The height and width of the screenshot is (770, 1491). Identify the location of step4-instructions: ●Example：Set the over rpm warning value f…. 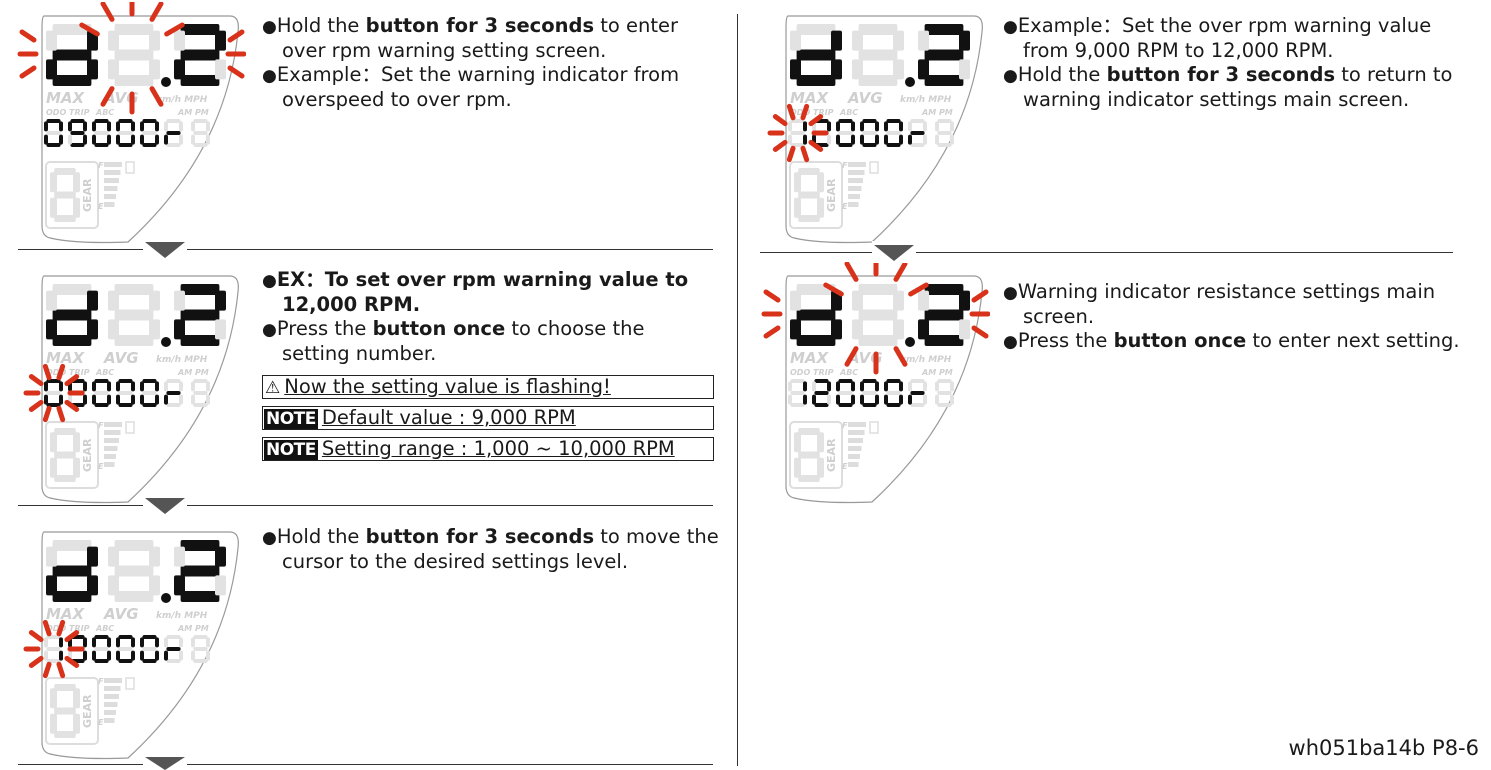
(1227, 63).